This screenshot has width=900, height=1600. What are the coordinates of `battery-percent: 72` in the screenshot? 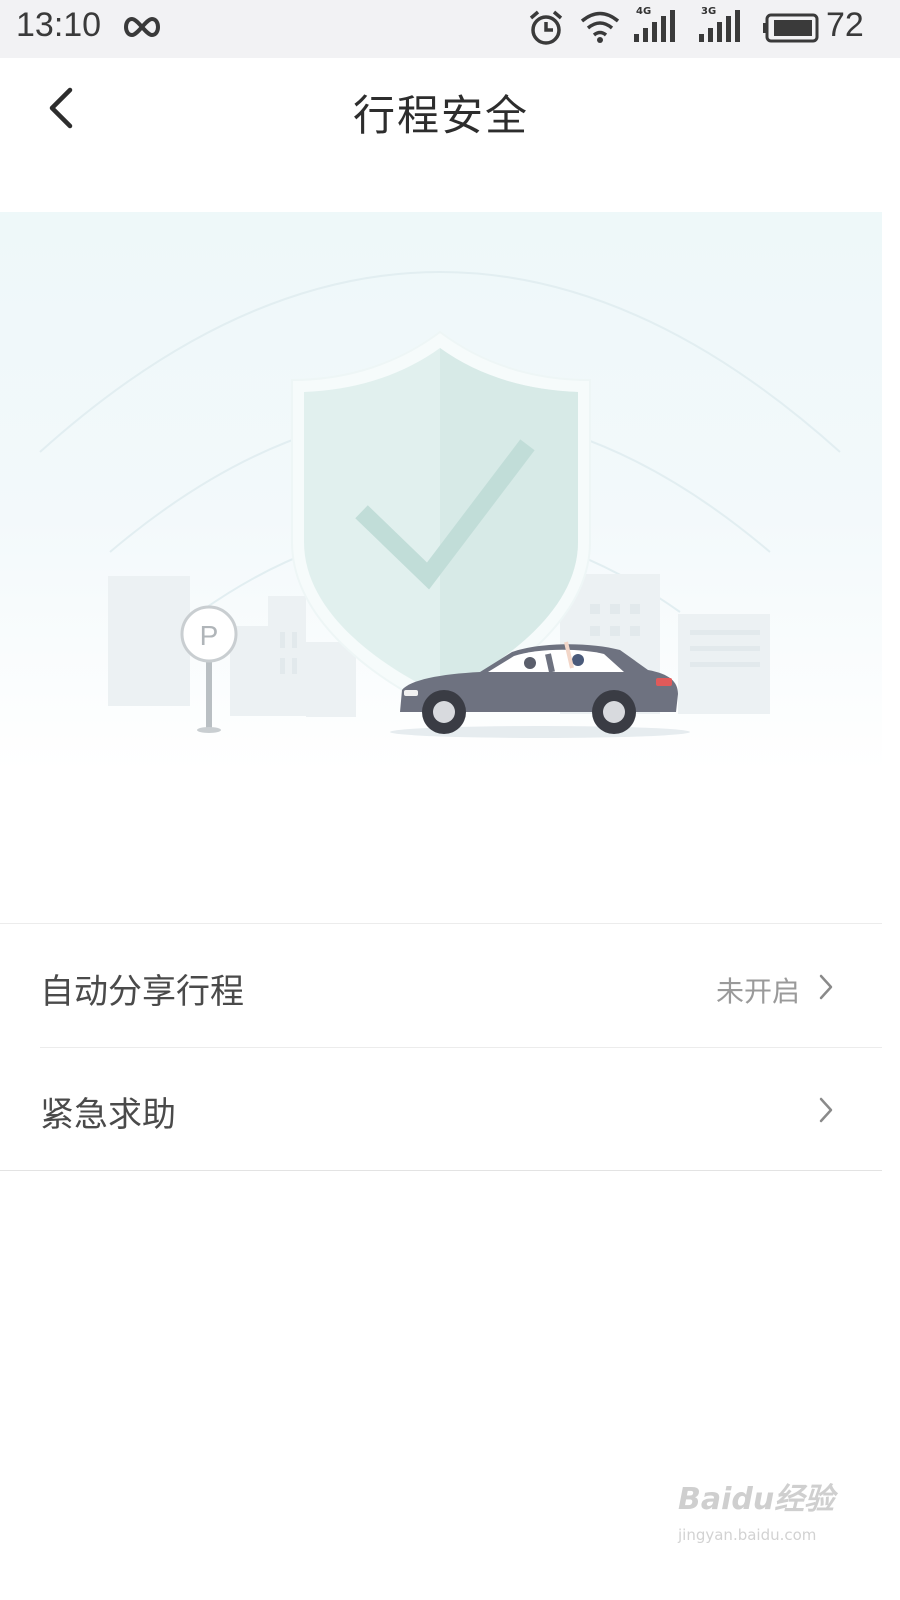 It's located at (845, 25).